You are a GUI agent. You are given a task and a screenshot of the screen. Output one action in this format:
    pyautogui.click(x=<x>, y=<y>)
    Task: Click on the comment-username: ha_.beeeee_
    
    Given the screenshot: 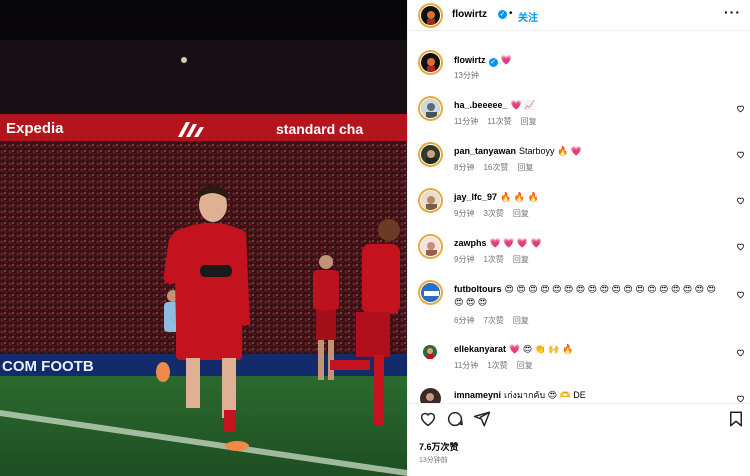 What is the action you would take?
    pyautogui.click(x=481, y=105)
    